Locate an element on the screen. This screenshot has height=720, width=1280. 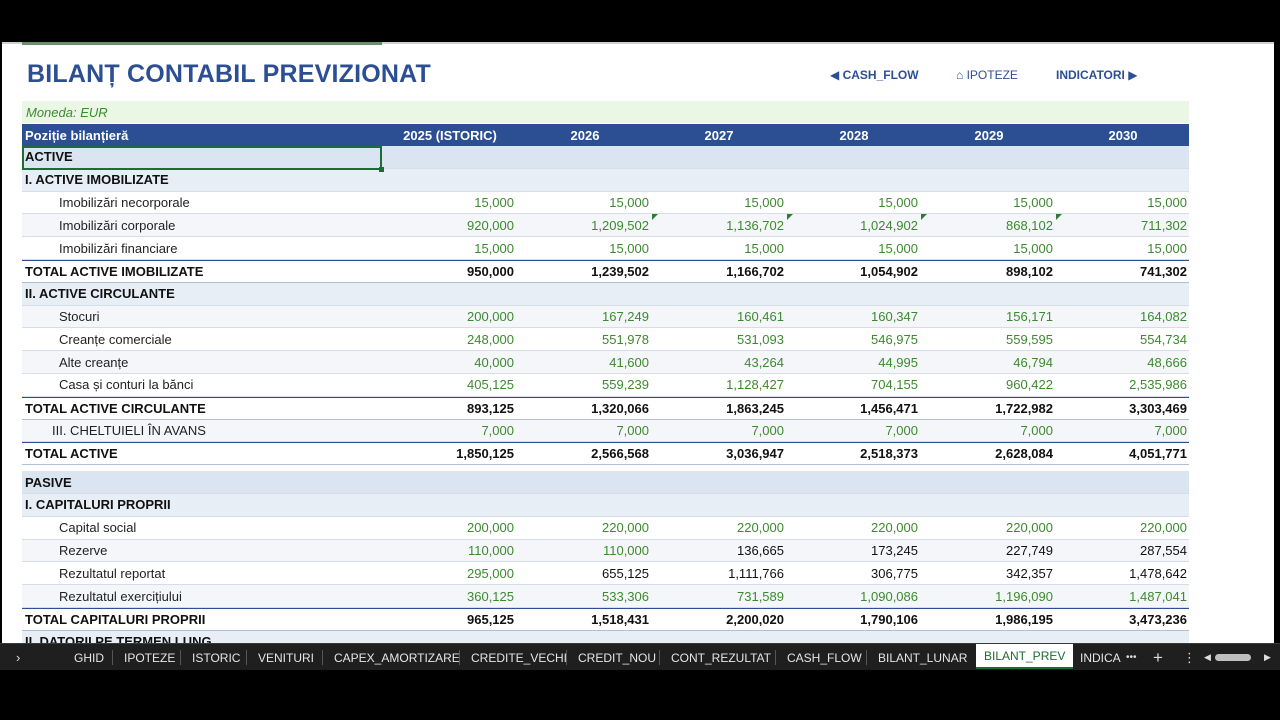
value-cell: 4,051,771 is located at coordinates (1122, 453).